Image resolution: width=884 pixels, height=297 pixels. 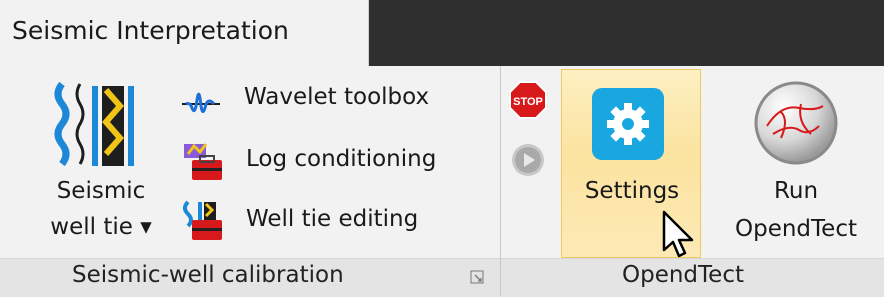 I want to click on play-icon, so click(x=528, y=160).